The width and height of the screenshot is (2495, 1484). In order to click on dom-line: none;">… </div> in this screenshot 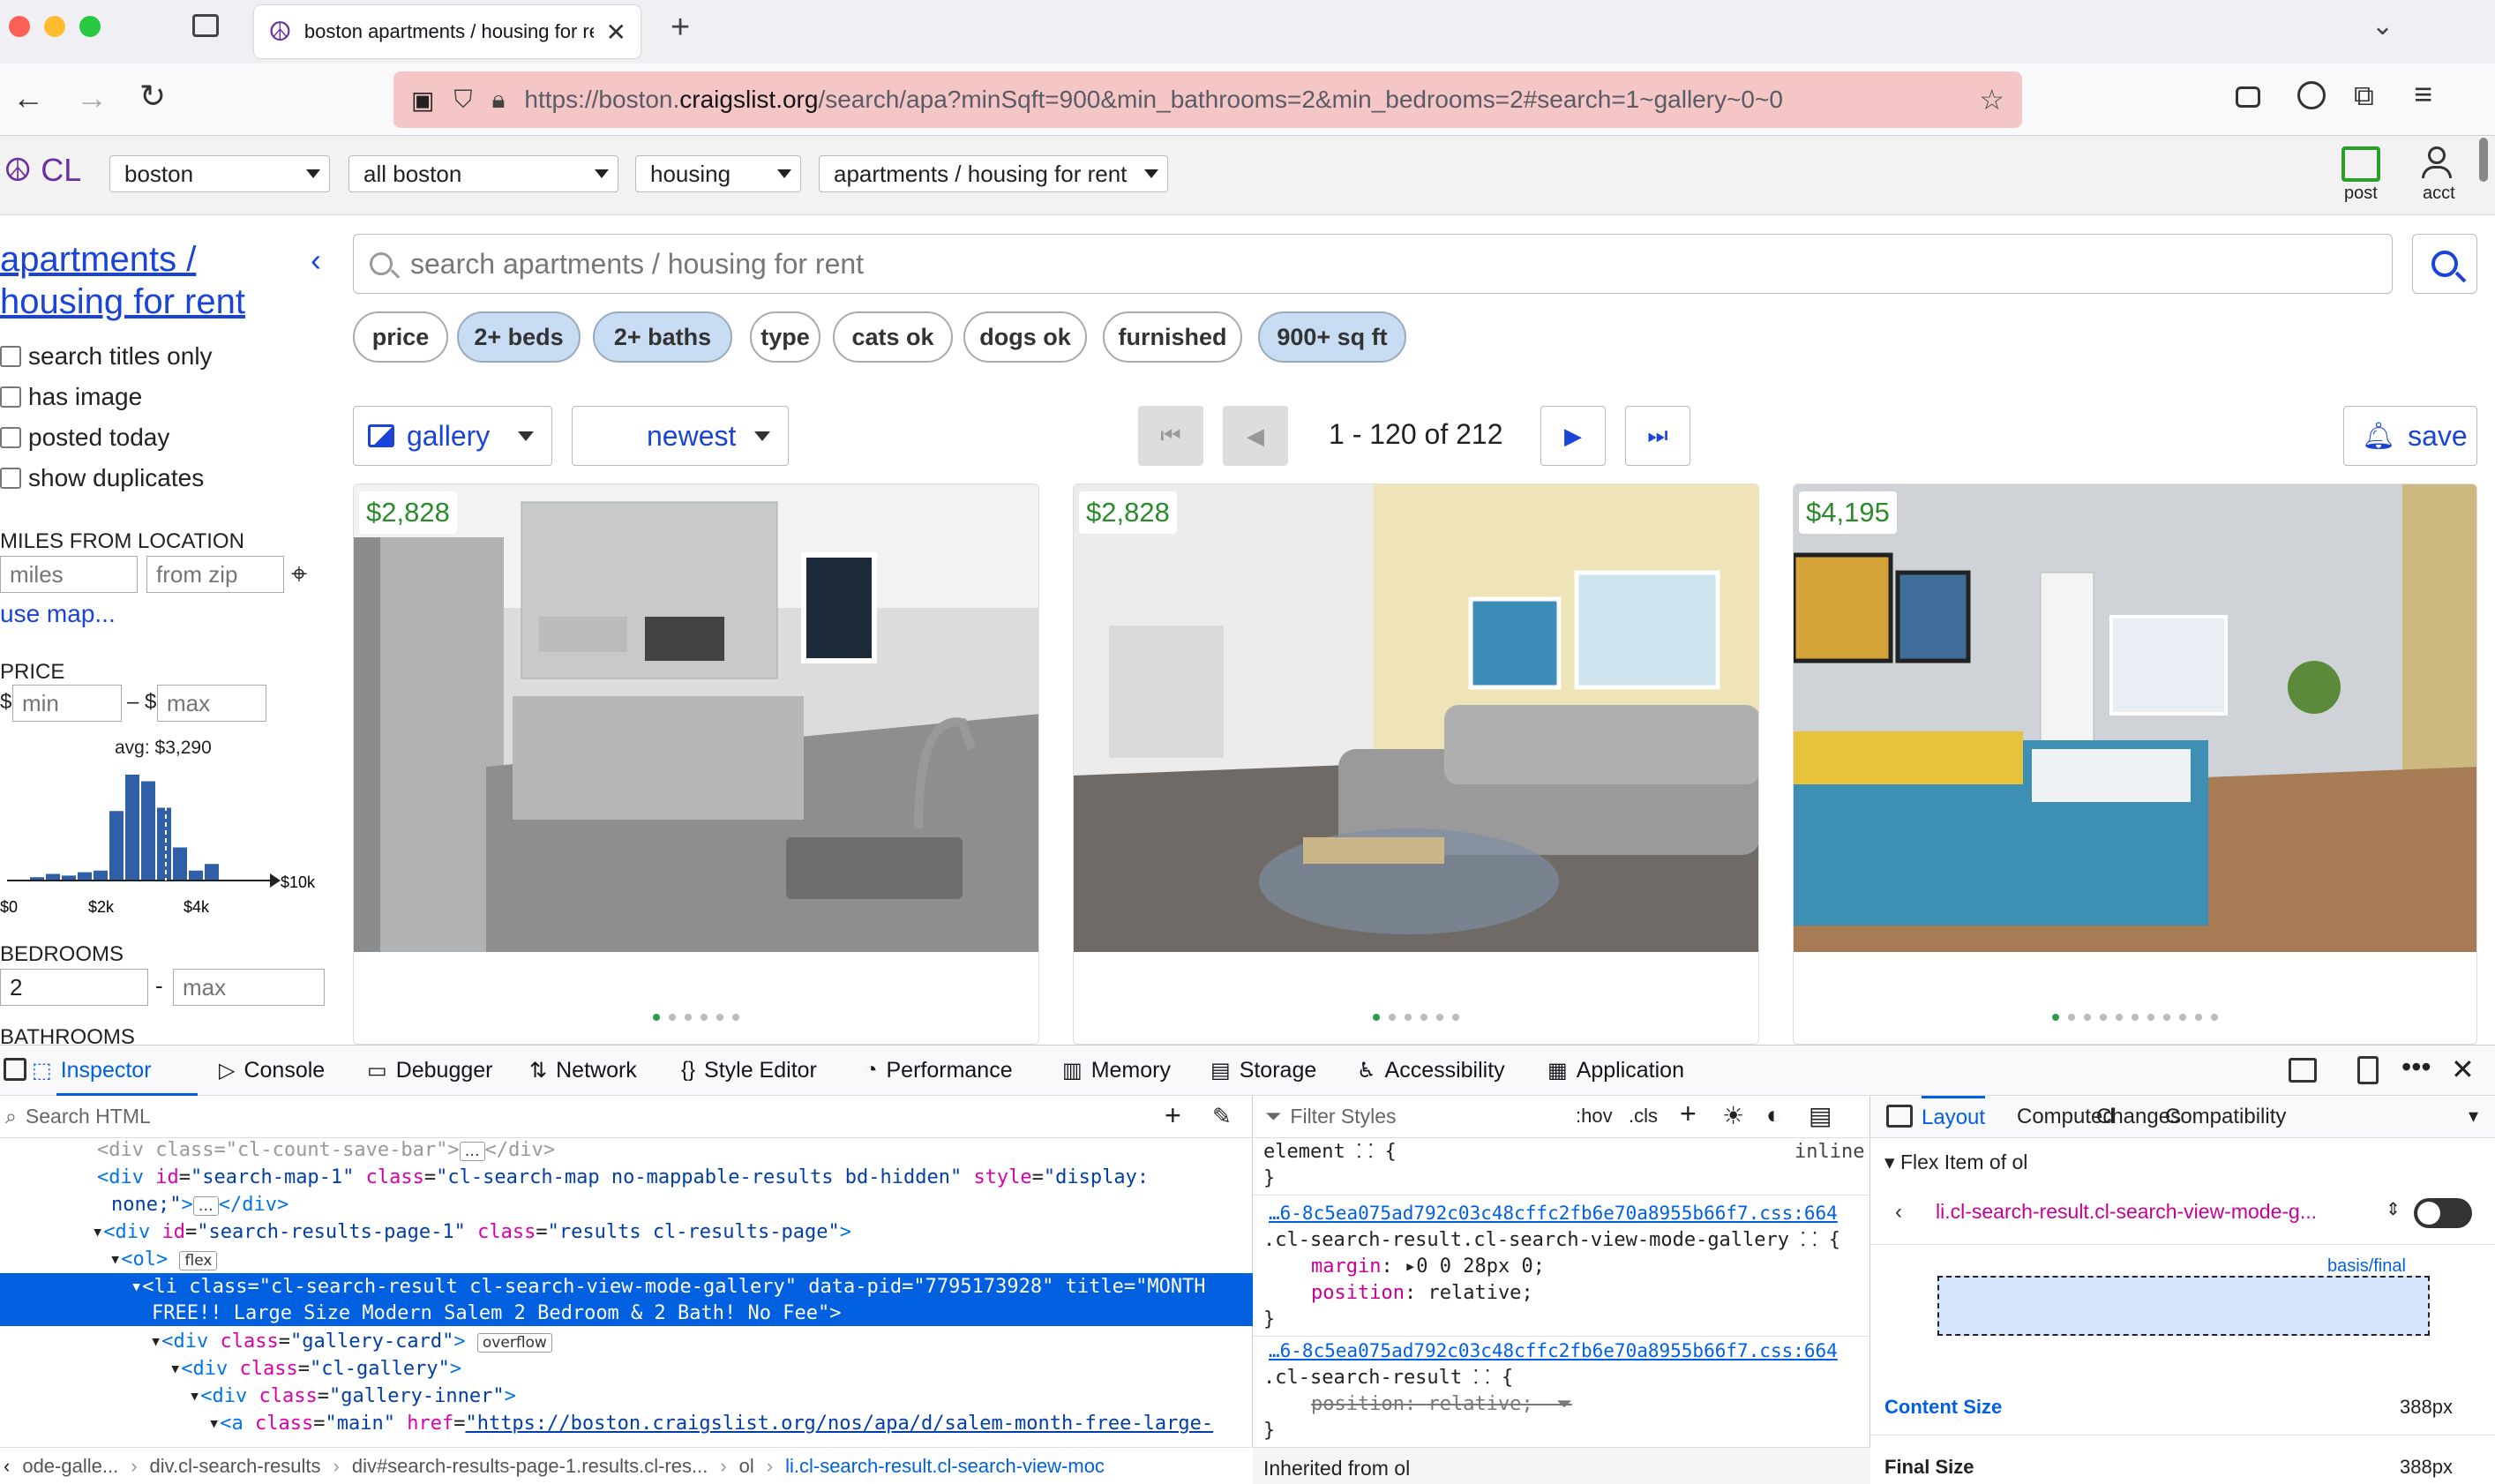, I will do `click(199, 1205)`.